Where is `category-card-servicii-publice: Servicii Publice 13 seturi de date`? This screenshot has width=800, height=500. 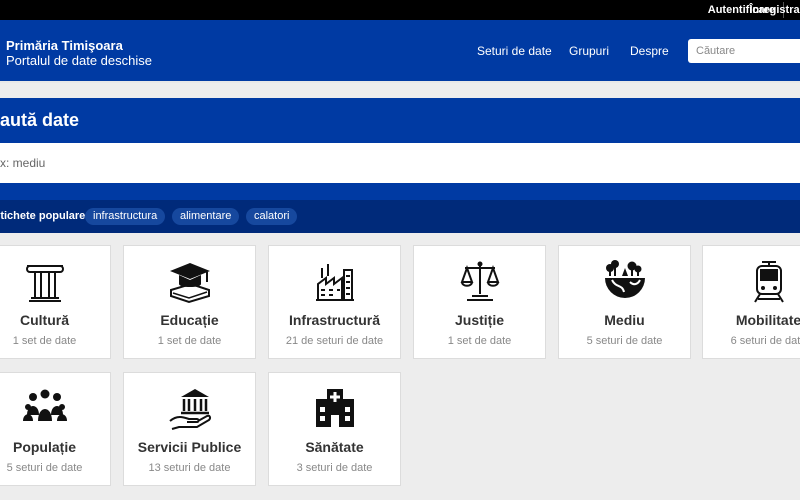
category-card-servicii-publice: Servicii Publice 13 seturi de date is located at coordinates (189, 429).